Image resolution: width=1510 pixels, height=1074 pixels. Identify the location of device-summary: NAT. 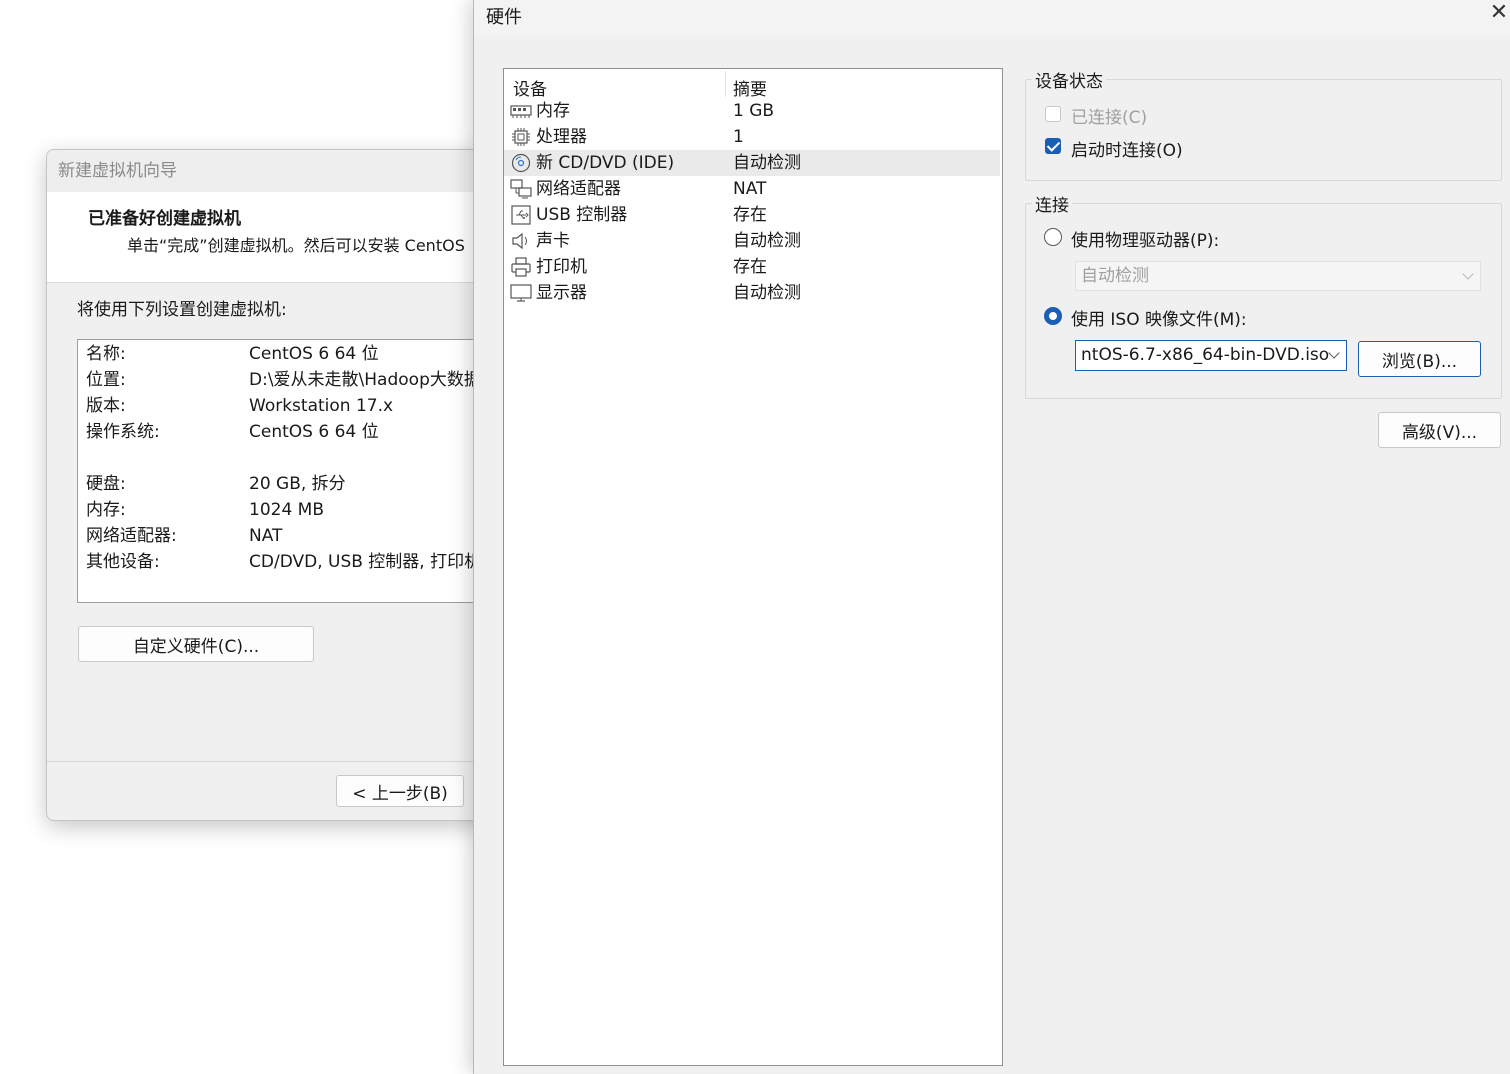
(750, 189).